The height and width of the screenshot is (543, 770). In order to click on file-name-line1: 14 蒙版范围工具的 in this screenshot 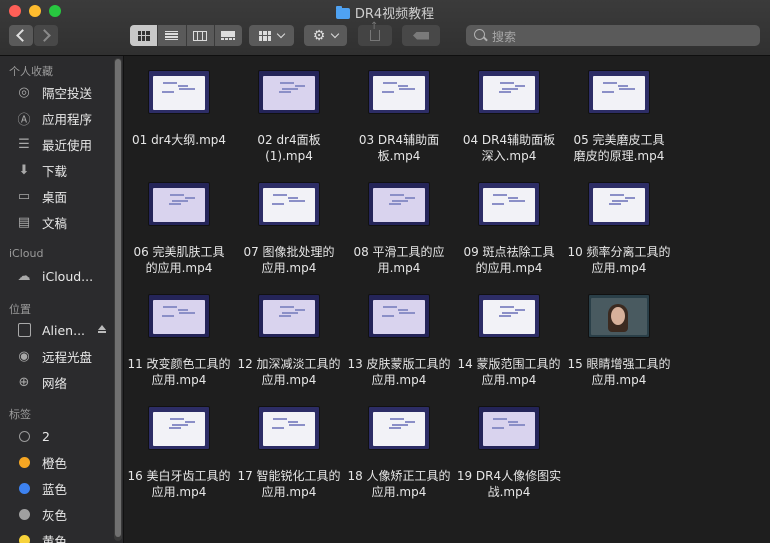, I will do `click(509, 364)`.